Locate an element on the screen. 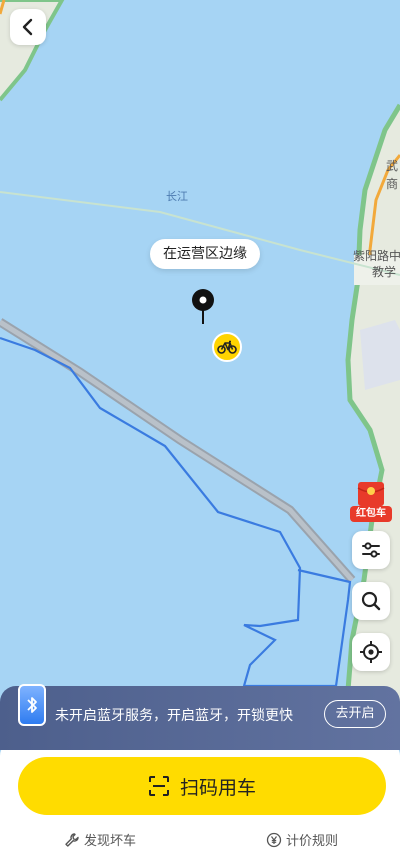 The width and height of the screenshot is (400, 865). enable-bluetooth-button: 去开启 is located at coordinates (355, 714).